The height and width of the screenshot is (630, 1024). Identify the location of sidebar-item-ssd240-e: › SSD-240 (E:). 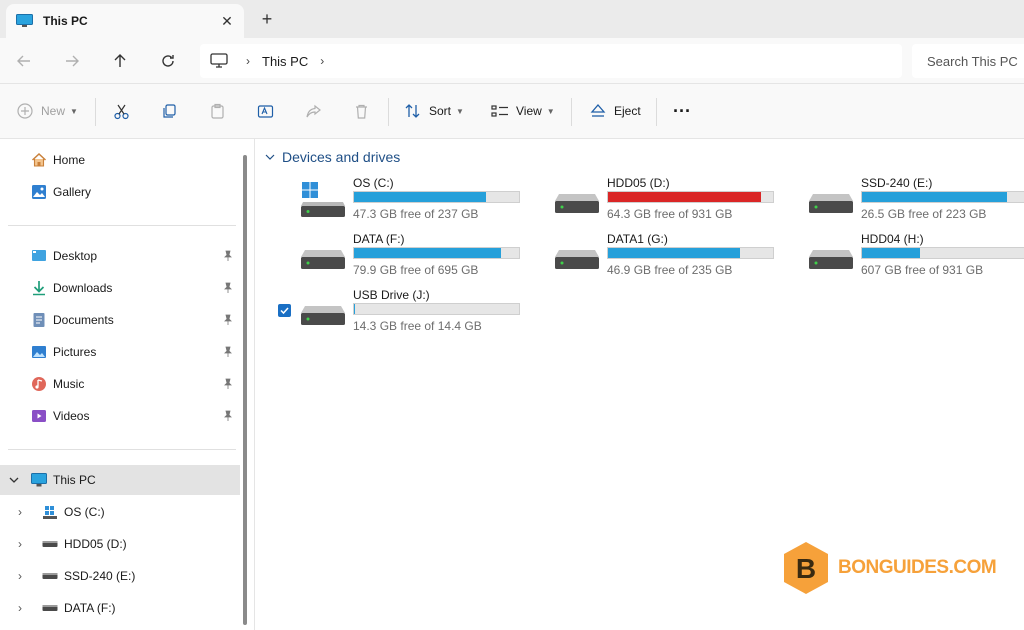
(120, 576).